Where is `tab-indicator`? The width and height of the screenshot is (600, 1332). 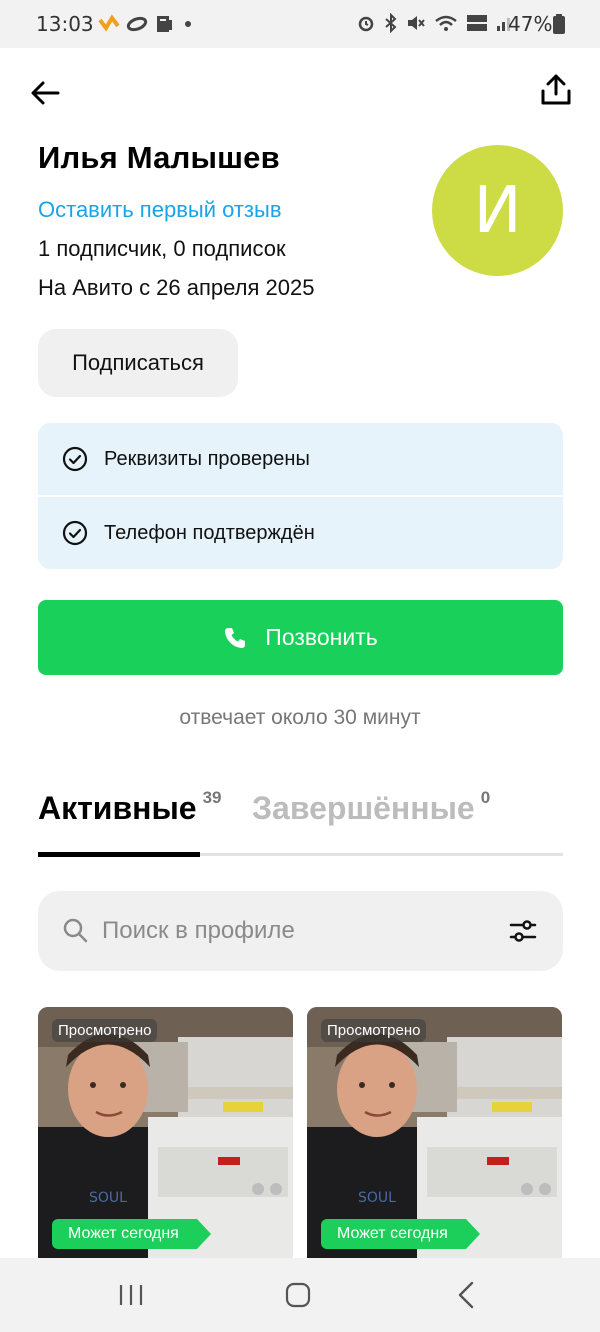
tab-indicator is located at coordinates (119, 854).